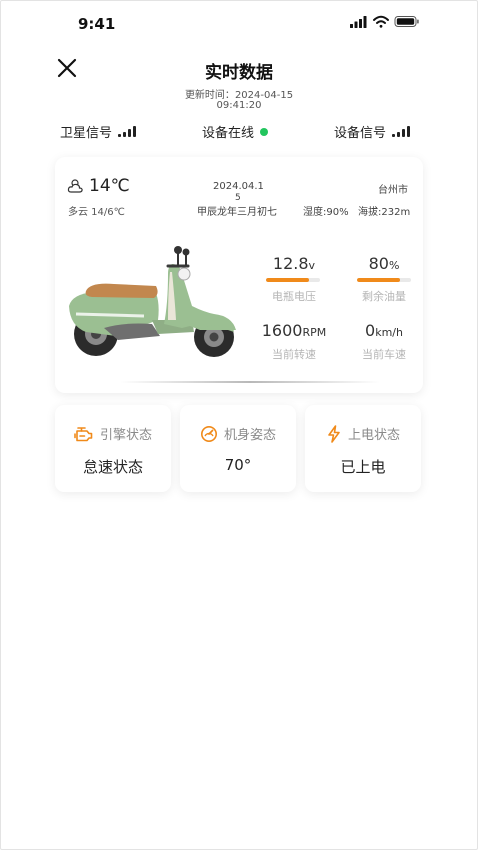 Image resolution: width=478 pixels, height=850 pixels. I want to click on temperature-value: 14℃, so click(109, 186).